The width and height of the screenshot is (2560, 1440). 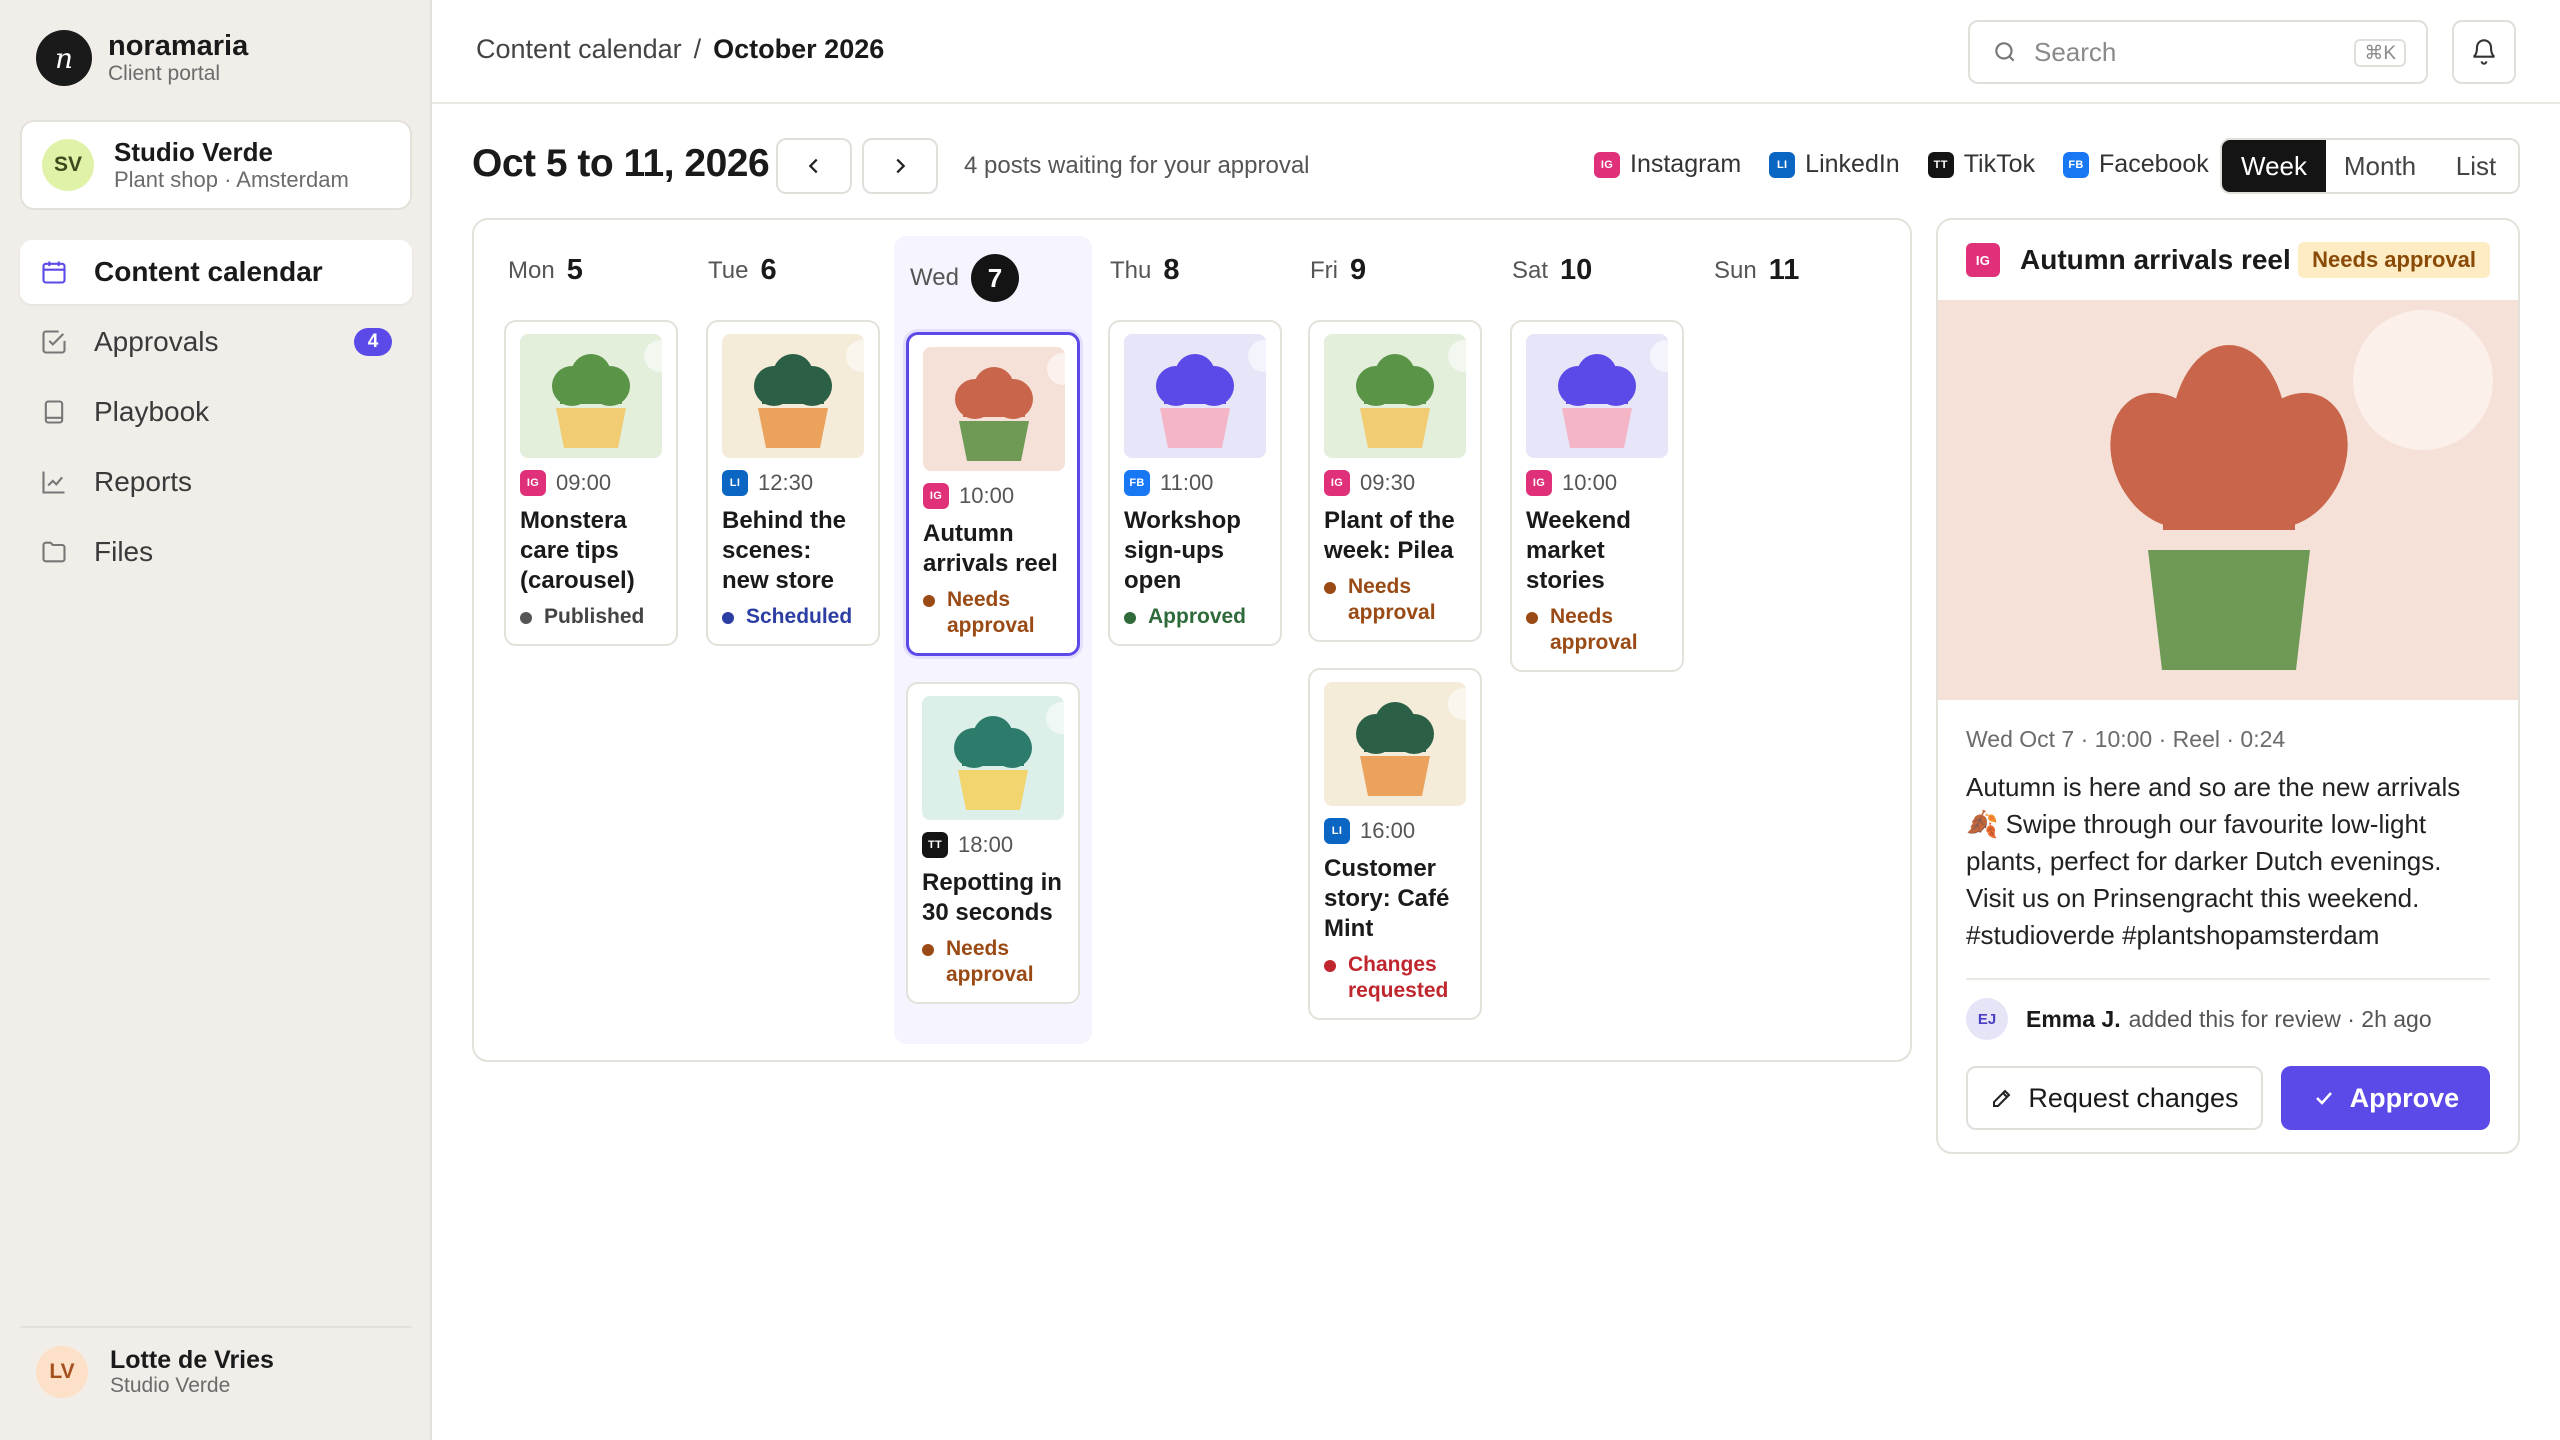 I want to click on notifications-button, so click(x=2484, y=52).